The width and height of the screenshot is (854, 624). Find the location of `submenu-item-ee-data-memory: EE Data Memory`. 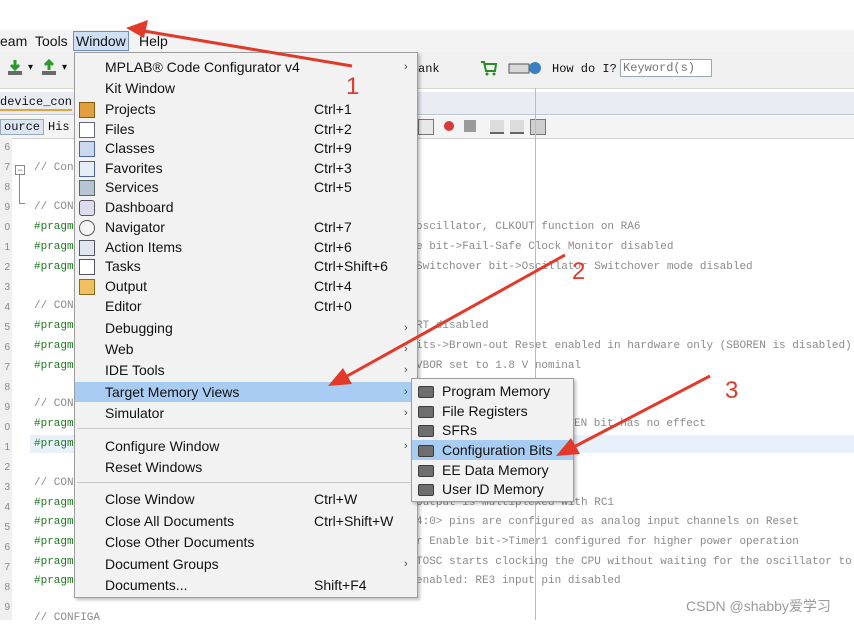

submenu-item-ee-data-memory: EE Data Memory is located at coordinates (492, 470).